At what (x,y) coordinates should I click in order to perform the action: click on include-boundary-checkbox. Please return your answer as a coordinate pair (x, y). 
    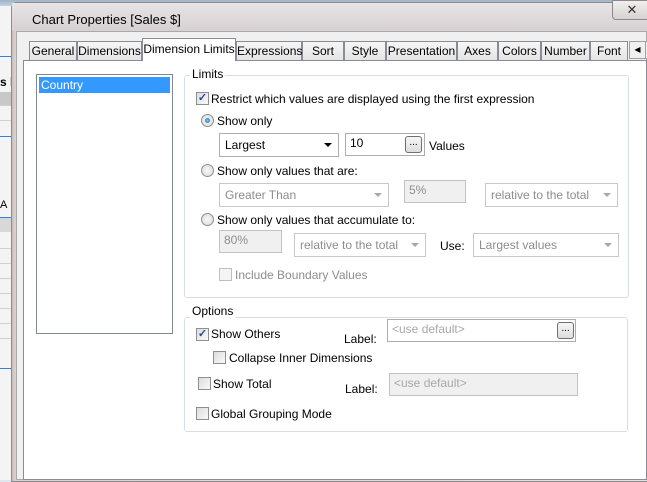
    Looking at the image, I should click on (225, 274).